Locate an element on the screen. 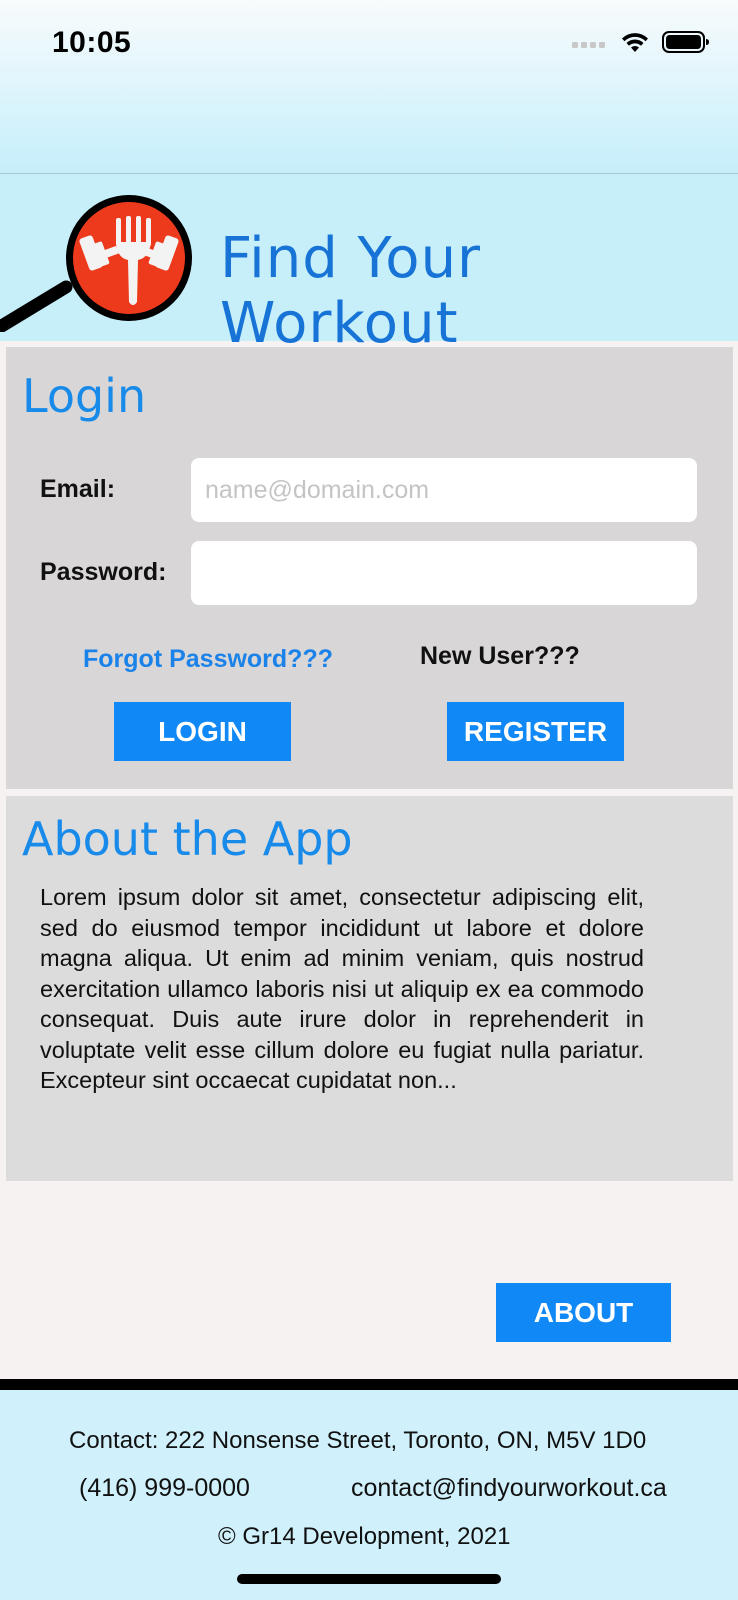 The image size is (738, 1600). status-bar: 10:05 is located at coordinates (369, 87).